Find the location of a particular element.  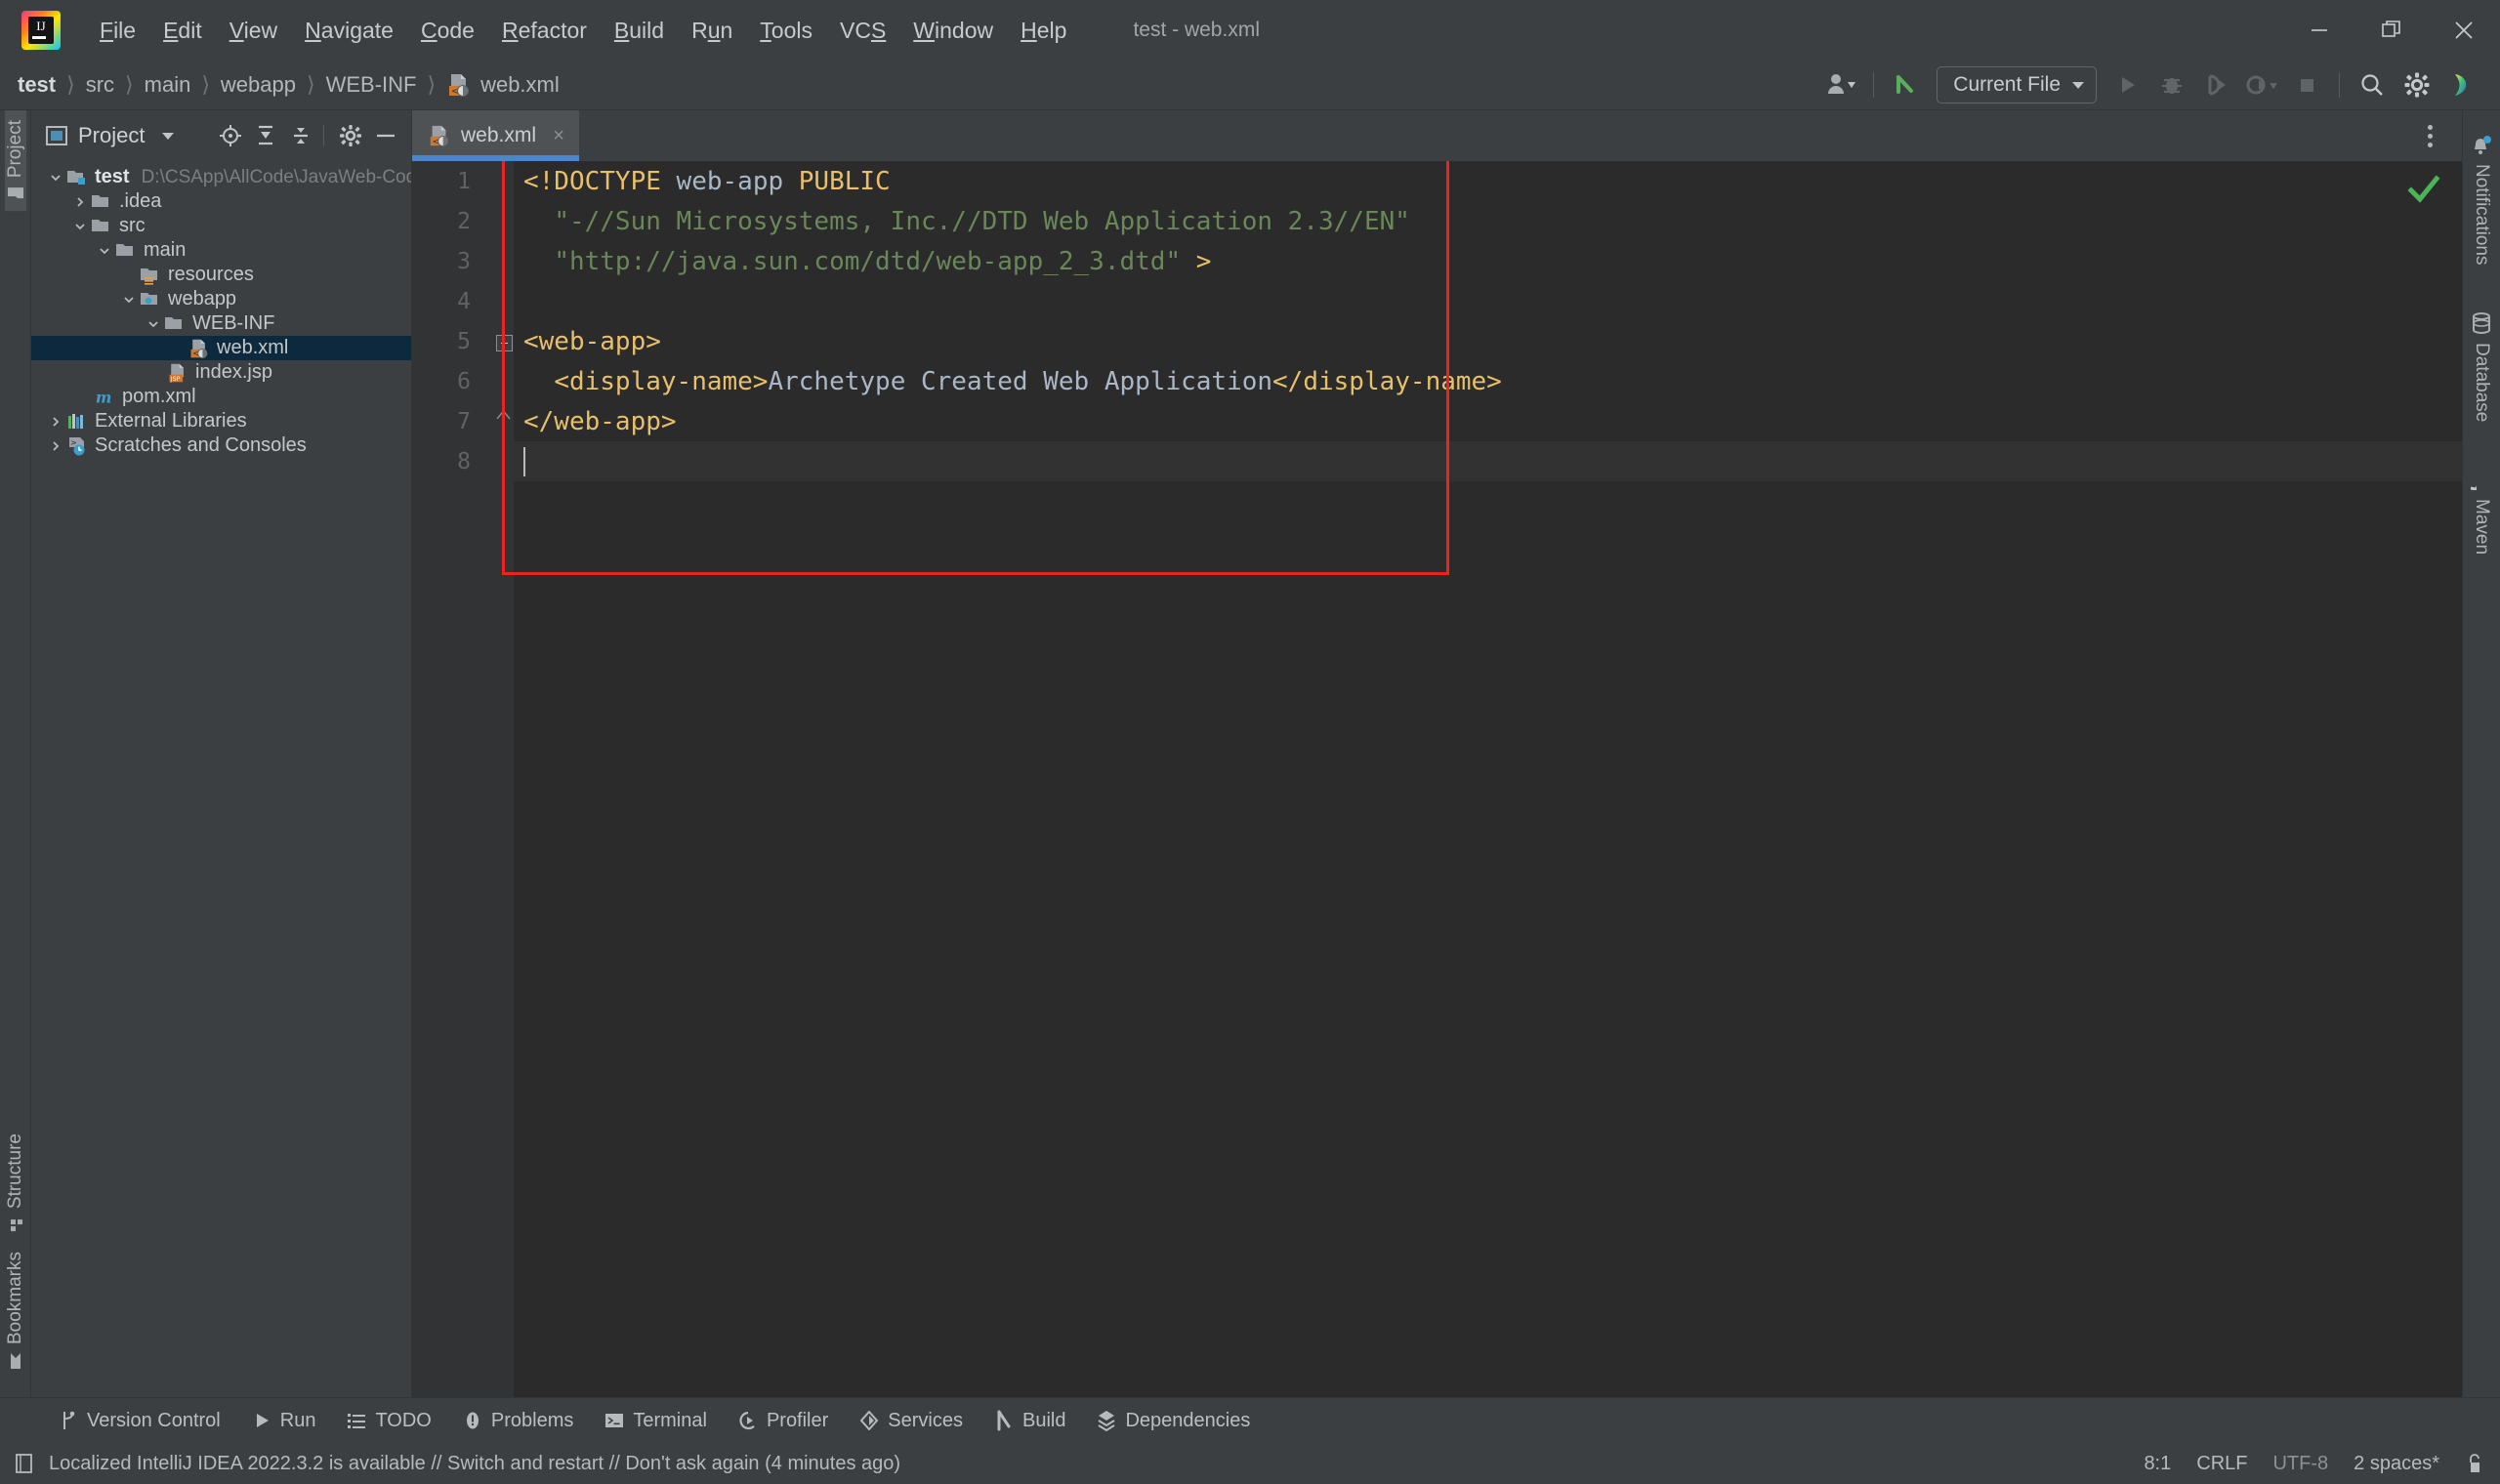

toolwindow-run: Run is located at coordinates (284, 1421).